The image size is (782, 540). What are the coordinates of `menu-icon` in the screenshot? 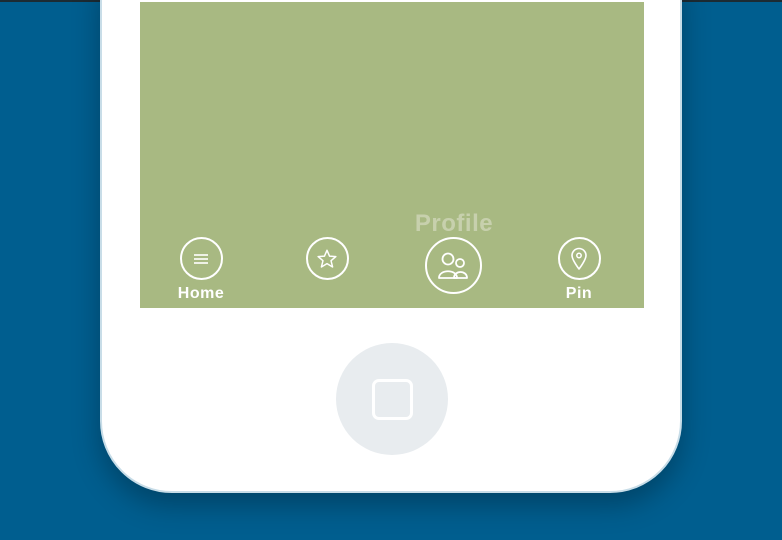 It's located at (201, 258).